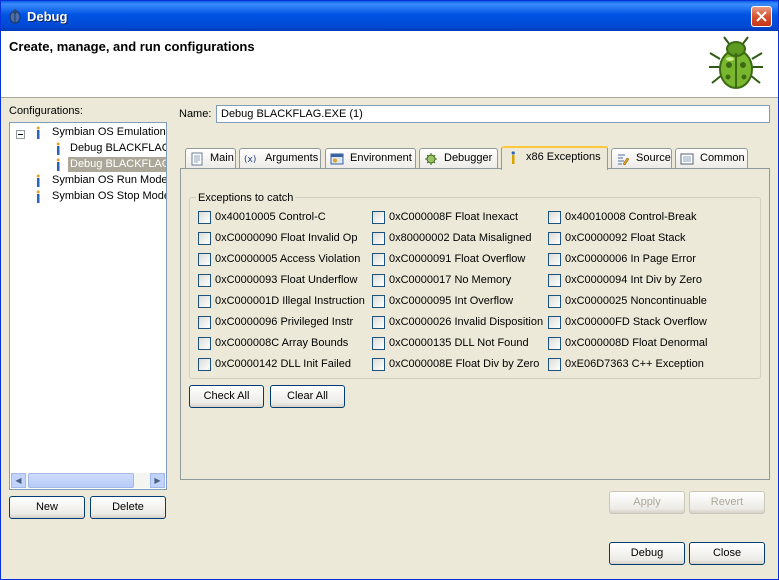  What do you see at coordinates (431, 159) in the screenshot?
I see `gear-bug-icon` at bounding box center [431, 159].